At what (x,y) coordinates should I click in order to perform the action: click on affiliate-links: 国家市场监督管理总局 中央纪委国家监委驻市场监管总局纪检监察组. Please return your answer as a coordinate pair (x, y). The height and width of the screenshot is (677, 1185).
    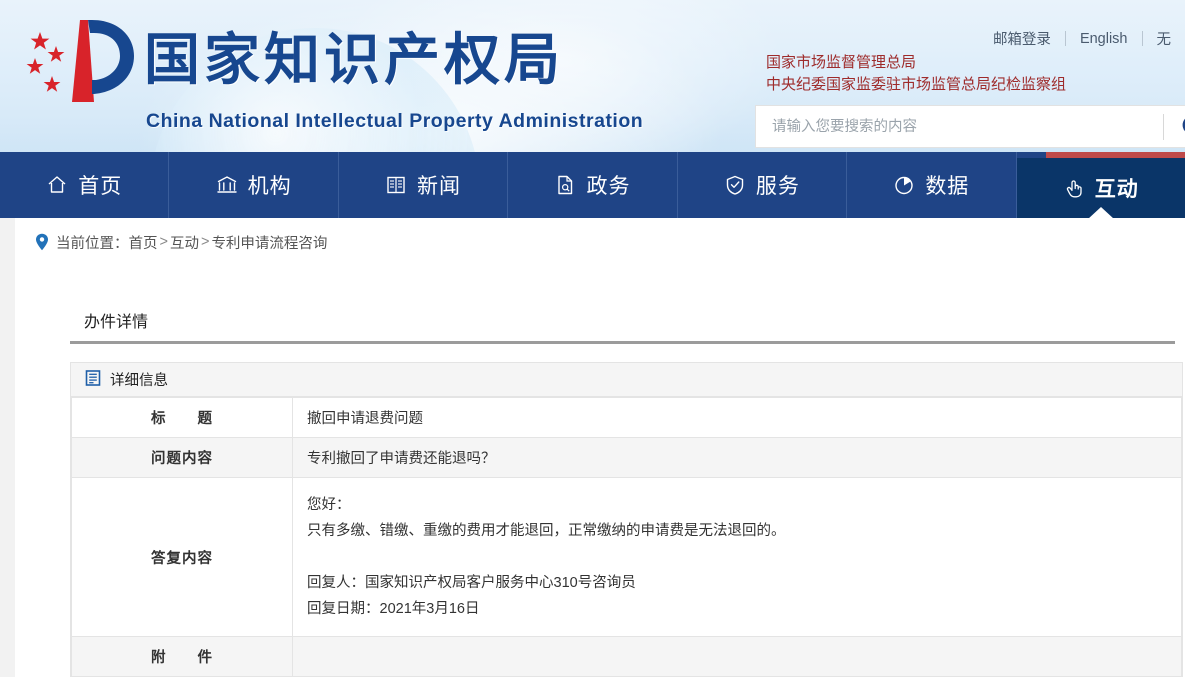
    Looking at the image, I should click on (916, 74).